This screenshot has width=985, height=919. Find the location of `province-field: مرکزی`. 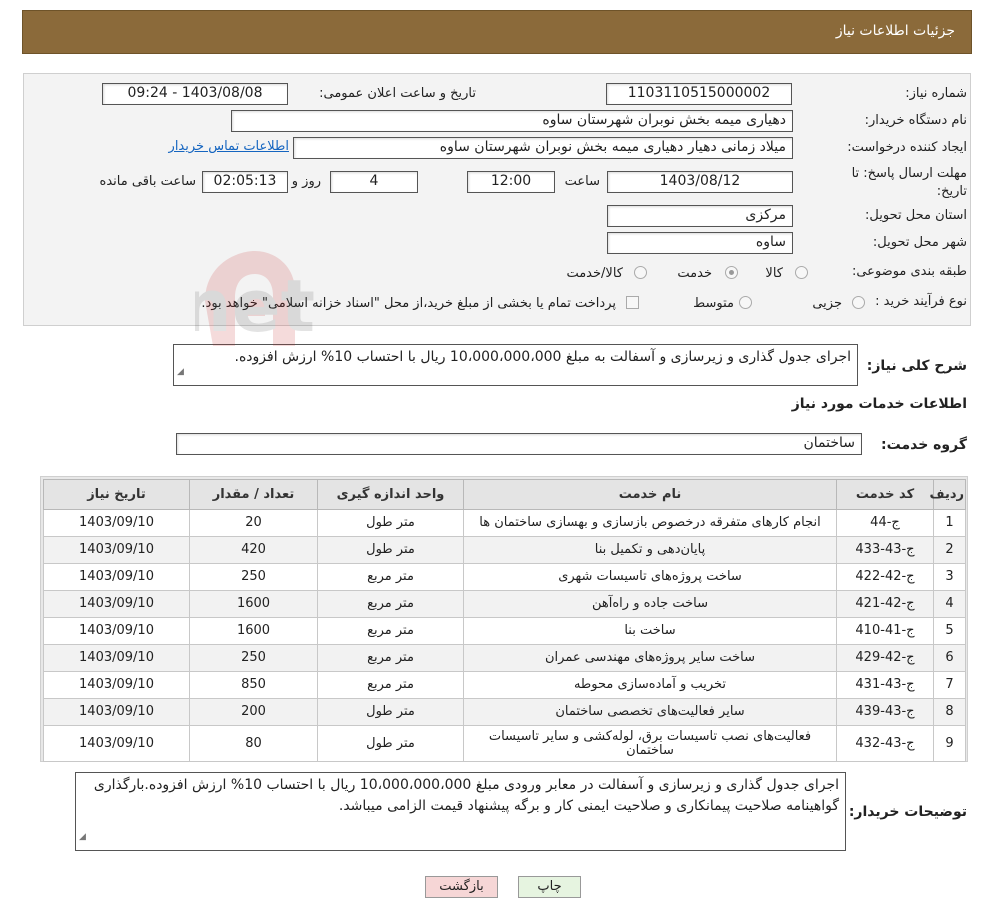

province-field: مرکزی is located at coordinates (700, 216).